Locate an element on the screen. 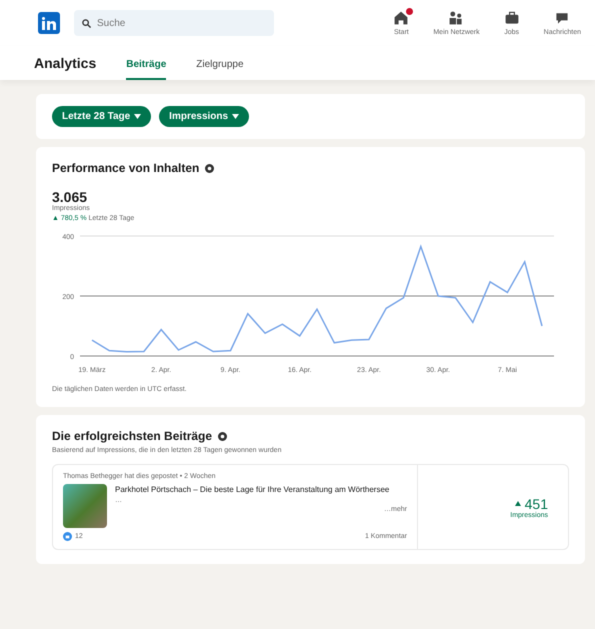  search-field: Suche is located at coordinates (174, 23).